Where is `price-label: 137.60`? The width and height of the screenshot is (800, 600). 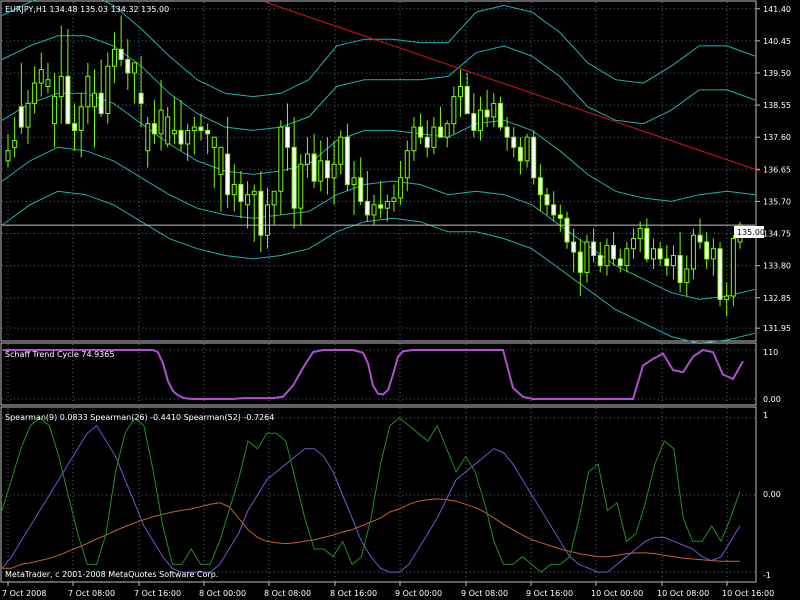 price-label: 137.60 is located at coordinates (777, 137).